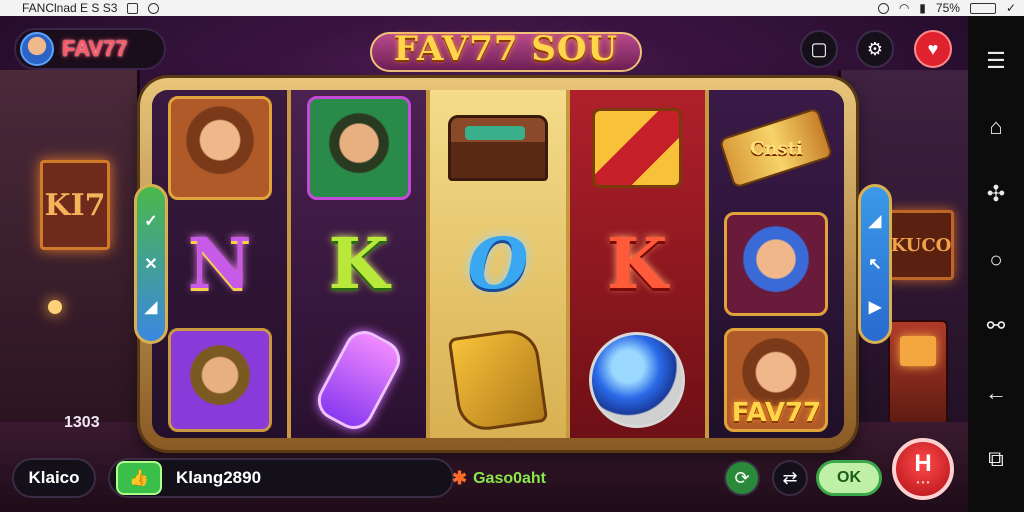 This screenshot has height=512, width=1024. I want to click on symbol-blue-orb, so click(637, 380).